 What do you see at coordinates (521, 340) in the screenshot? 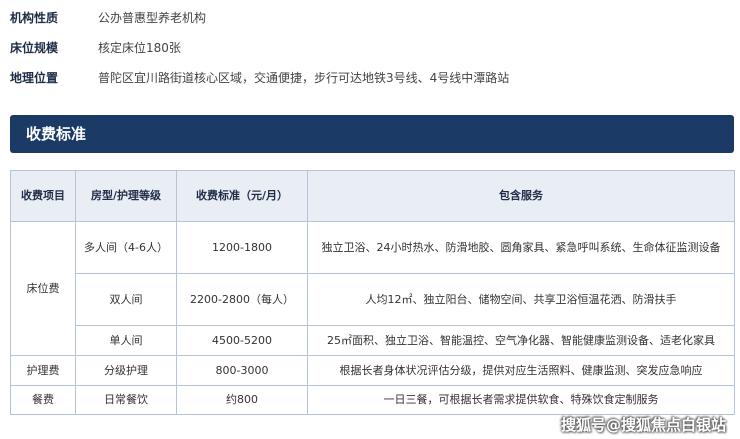
I see `cell-services: 25㎡面积、独立卫浴、智能温控、空气净化器、智能健康监测设备、适老化家具` at bounding box center [521, 340].